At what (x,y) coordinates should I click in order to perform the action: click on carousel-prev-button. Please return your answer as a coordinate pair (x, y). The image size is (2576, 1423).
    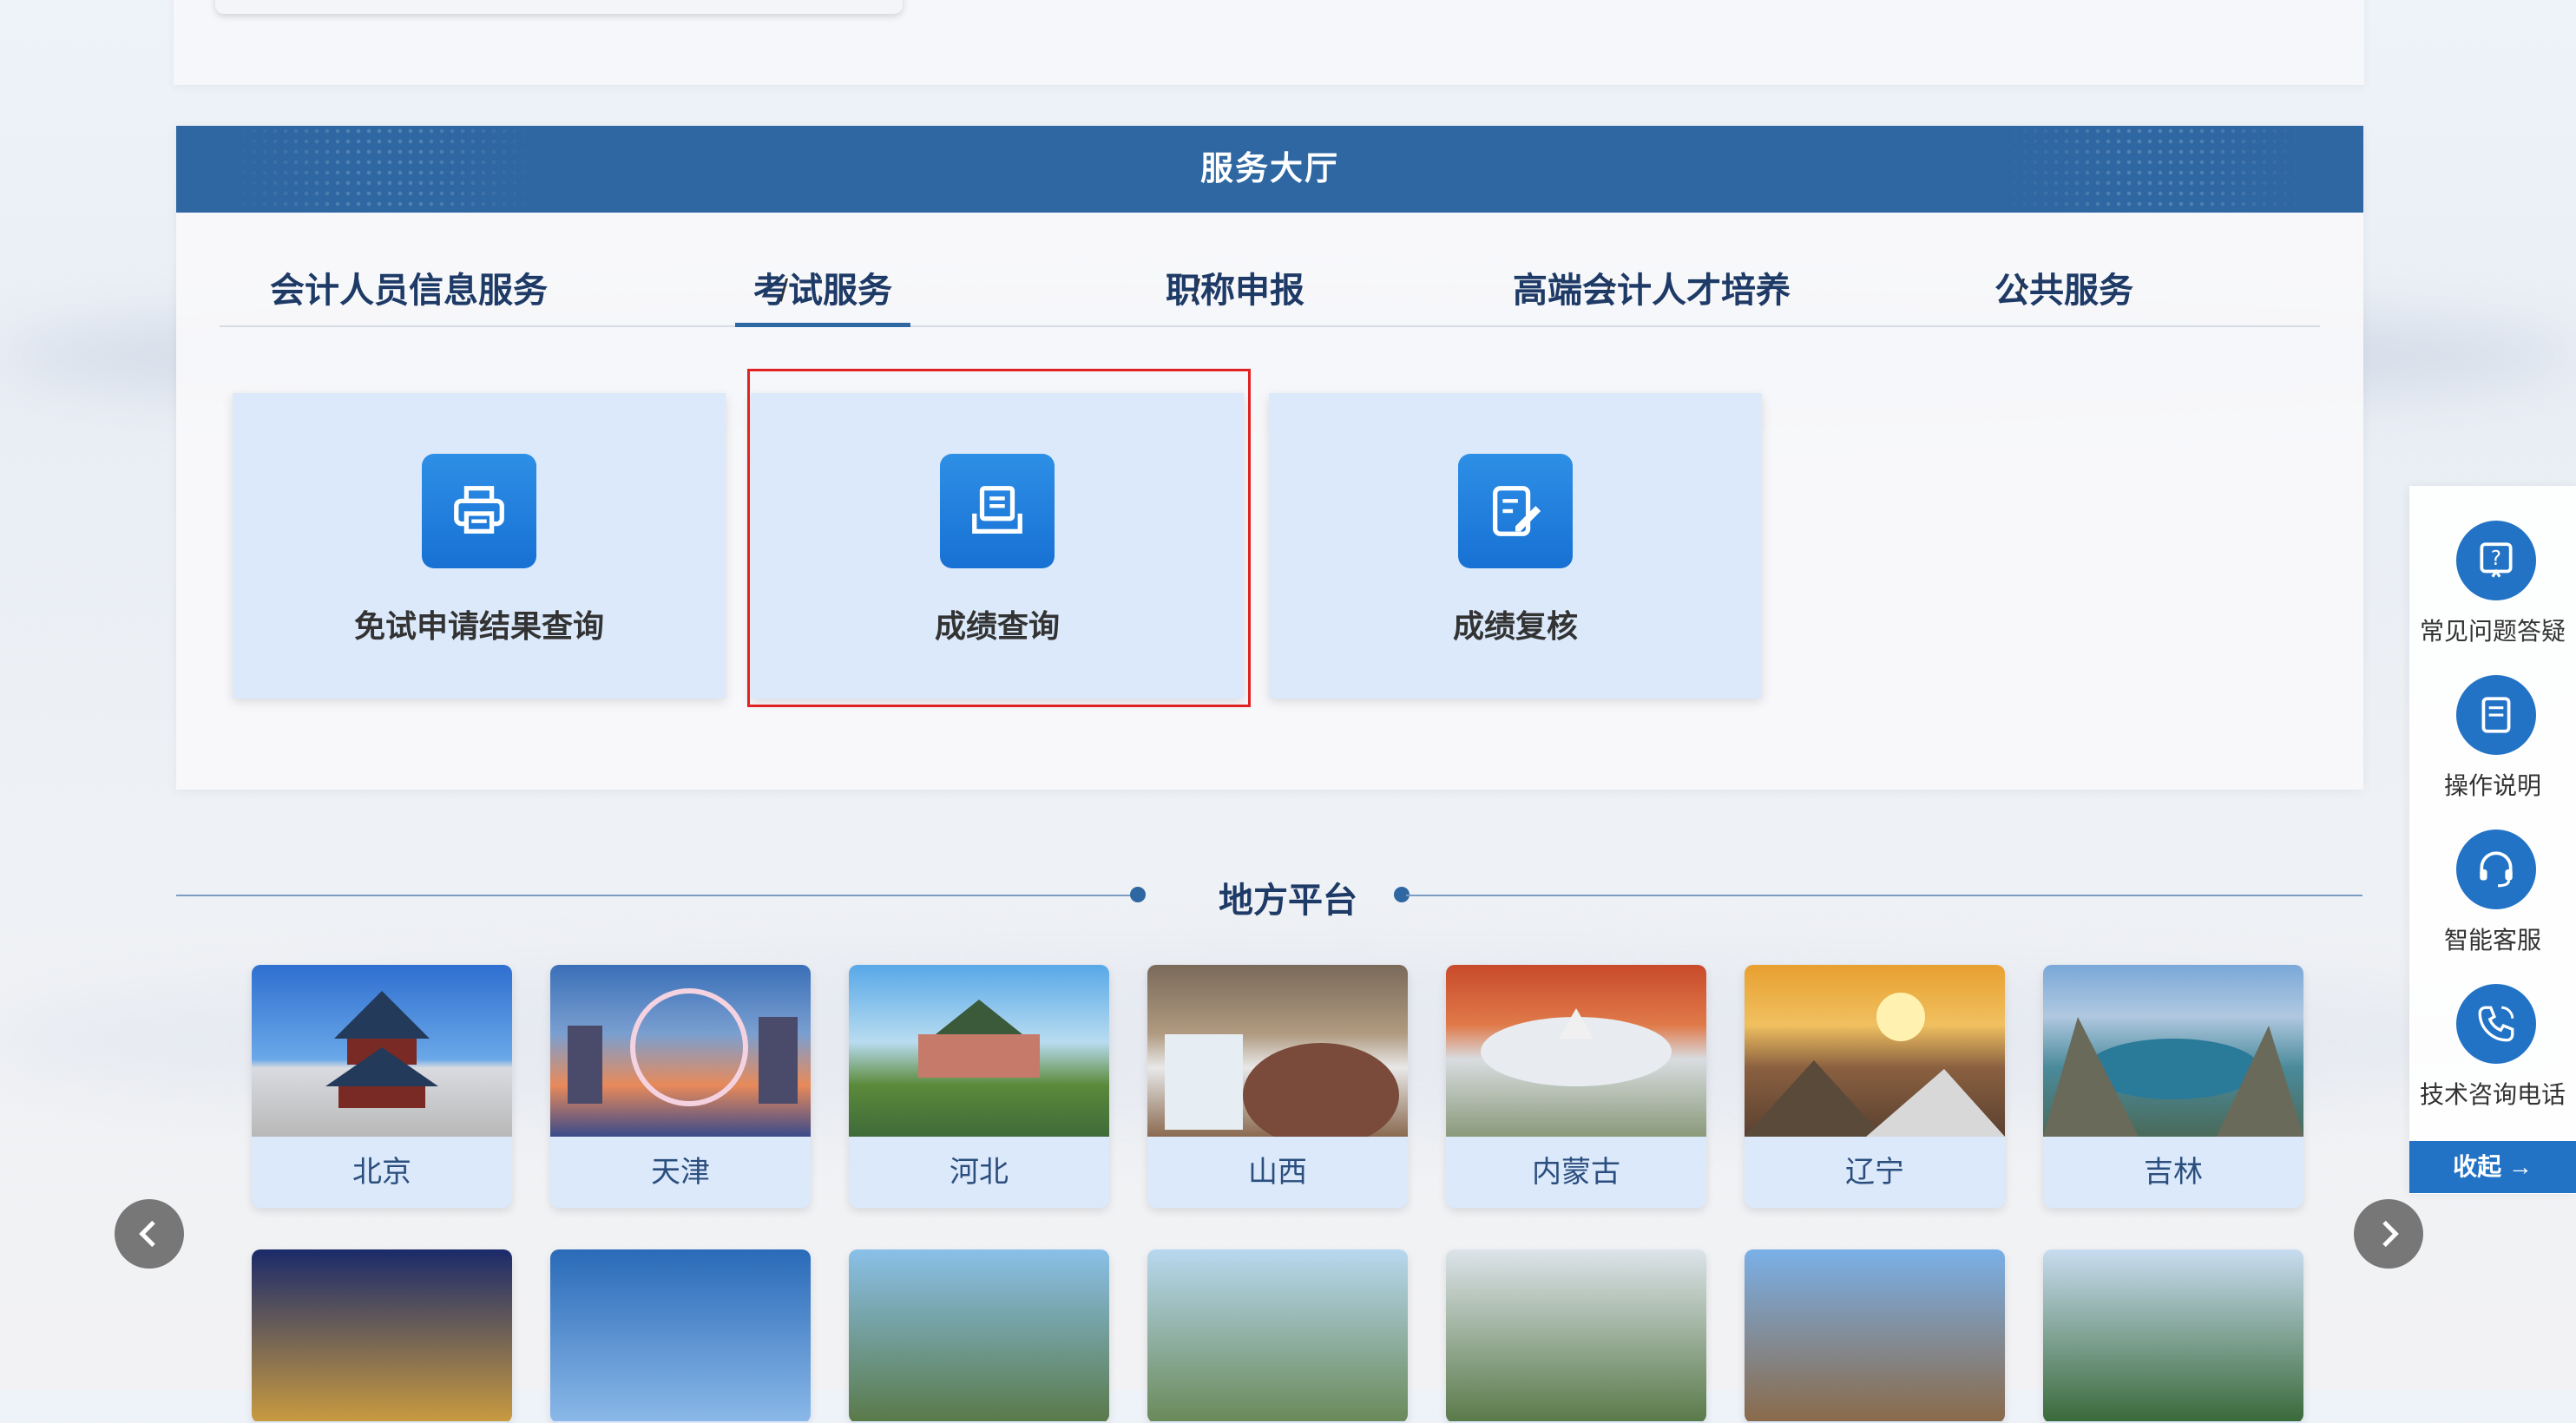
    Looking at the image, I should click on (149, 1234).